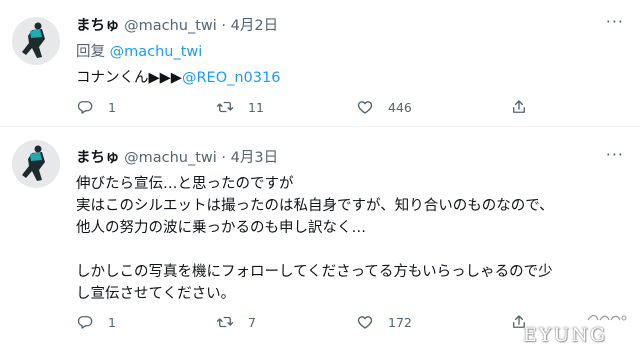 This screenshot has height=348, width=640. Describe the element at coordinates (346, 109) in the screenshot. I see `action-bar: 1 11 446` at that location.